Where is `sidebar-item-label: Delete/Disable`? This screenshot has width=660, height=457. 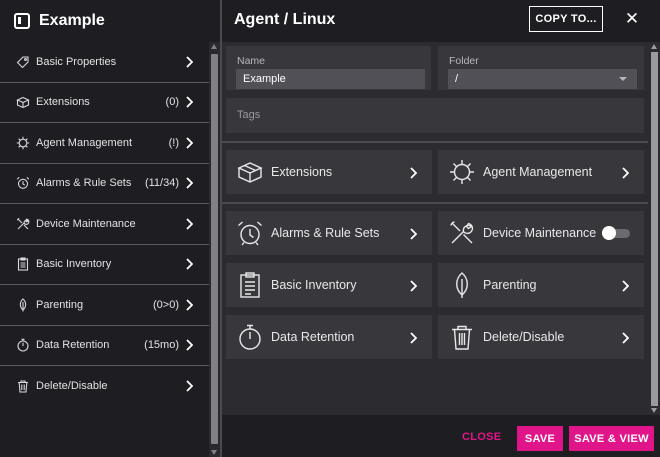 sidebar-item-label: Delete/Disable is located at coordinates (72, 386).